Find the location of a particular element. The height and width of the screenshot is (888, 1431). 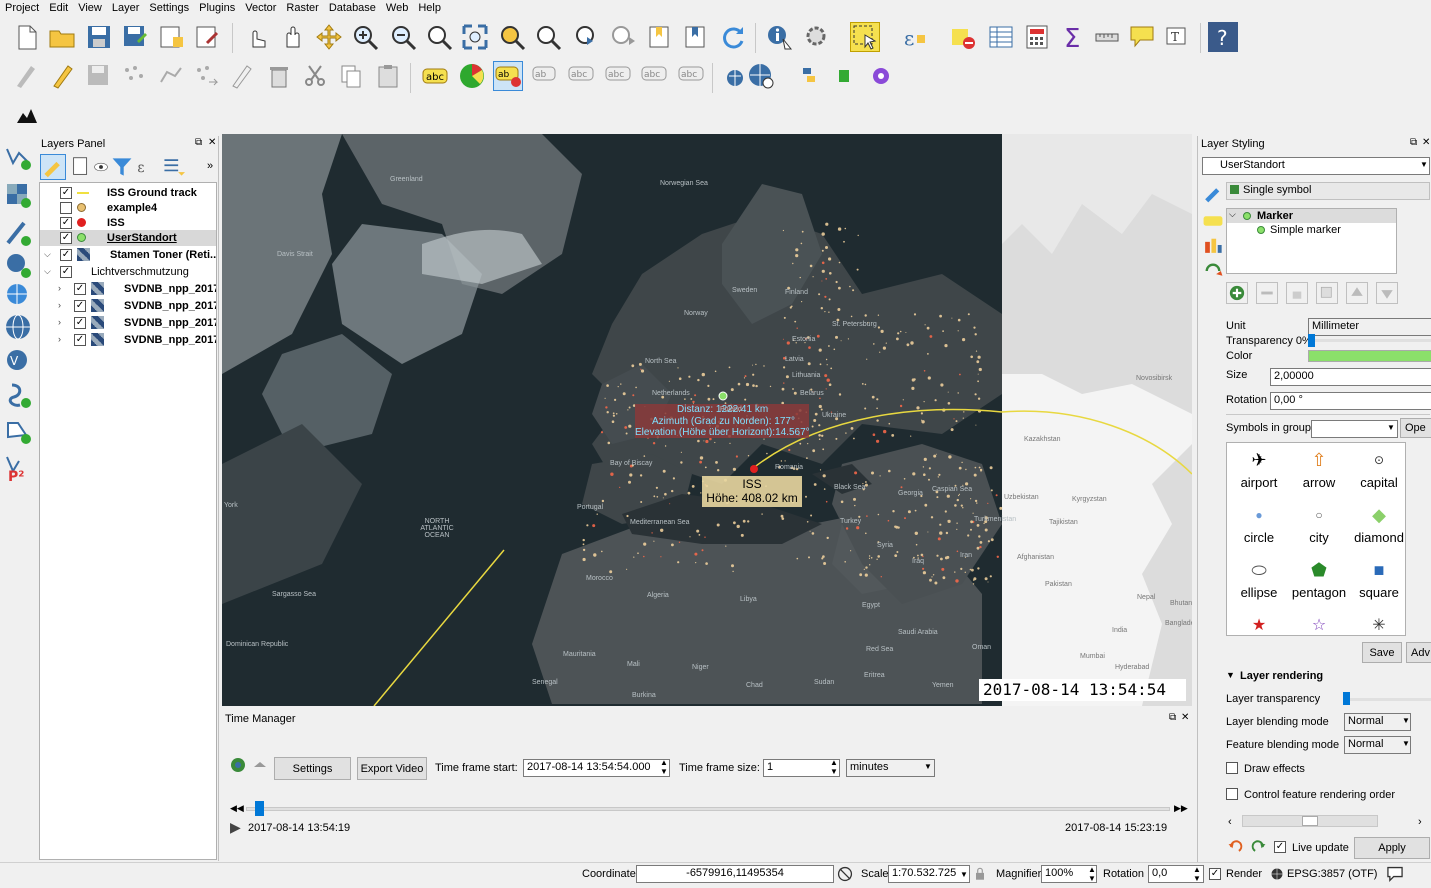

postgis-p2-icon: P² is located at coordinates (18, 473).